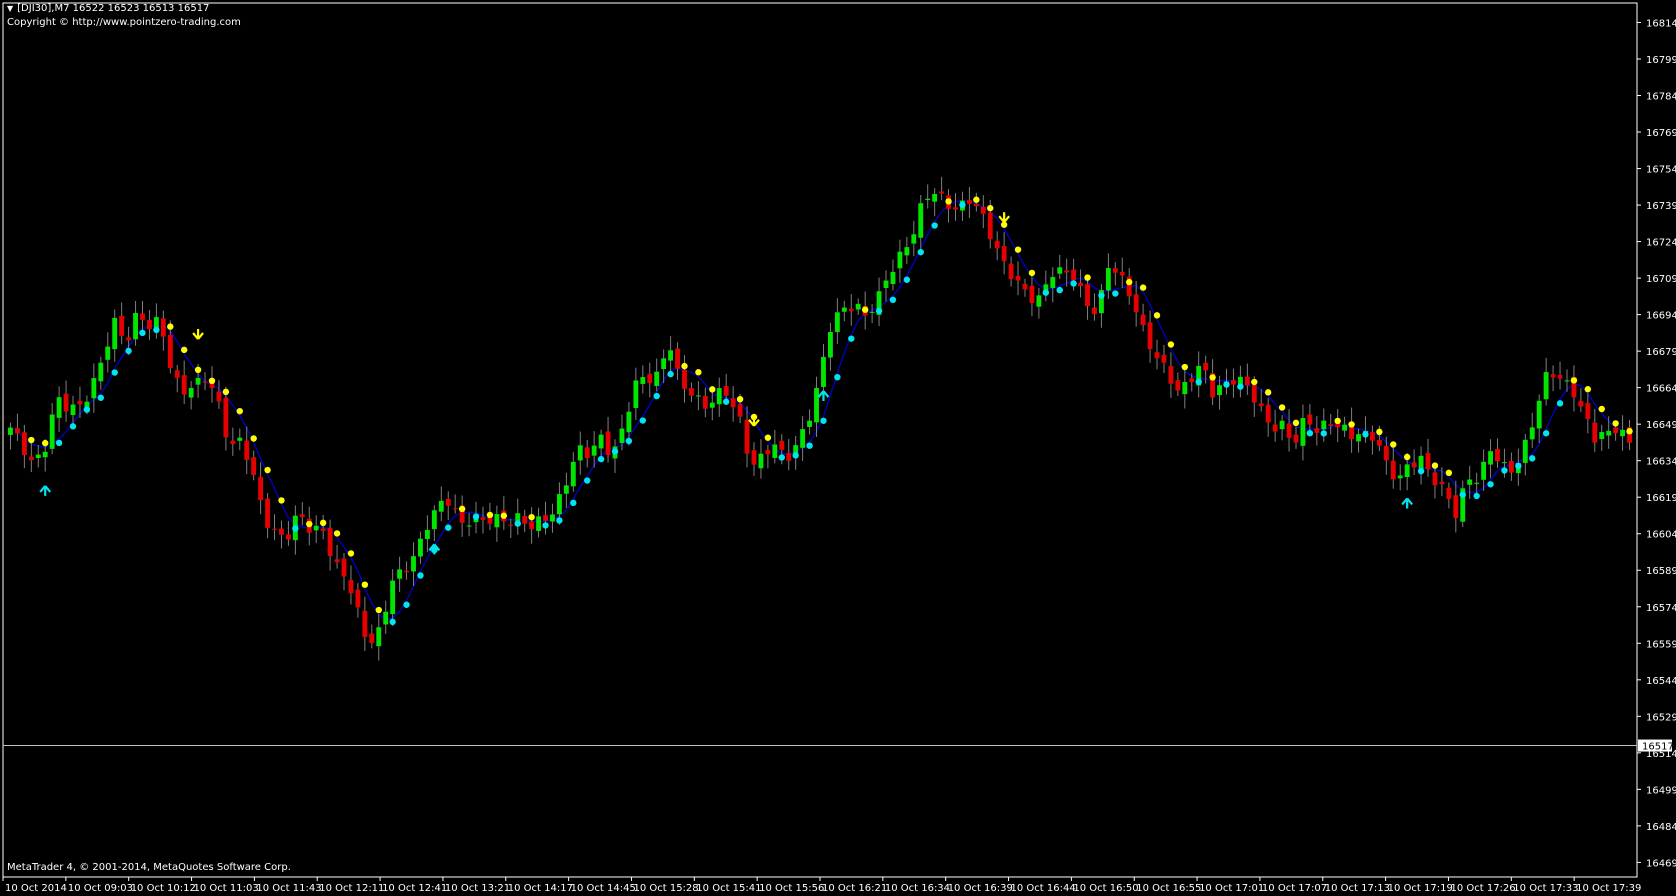 The width and height of the screenshot is (1676, 896). Describe the element at coordinates (113, 8) in the screenshot. I see `symbol-line-text: [DJI30],M7 16522 16523 16513 16517` at that location.